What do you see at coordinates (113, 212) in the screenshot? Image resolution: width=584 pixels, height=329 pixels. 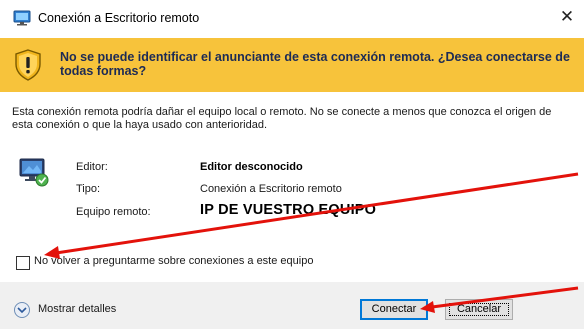 I see `remote-computer-label: Equipo remoto:` at bounding box center [113, 212].